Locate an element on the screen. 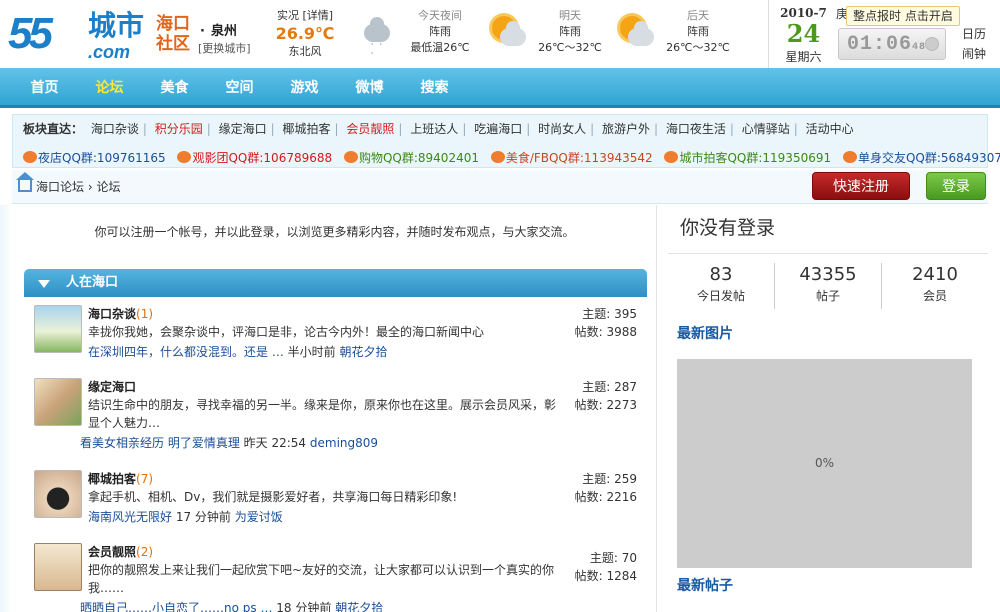 The width and height of the screenshot is (1000, 612). current-city: · 泉州 is located at coordinates (218, 31).